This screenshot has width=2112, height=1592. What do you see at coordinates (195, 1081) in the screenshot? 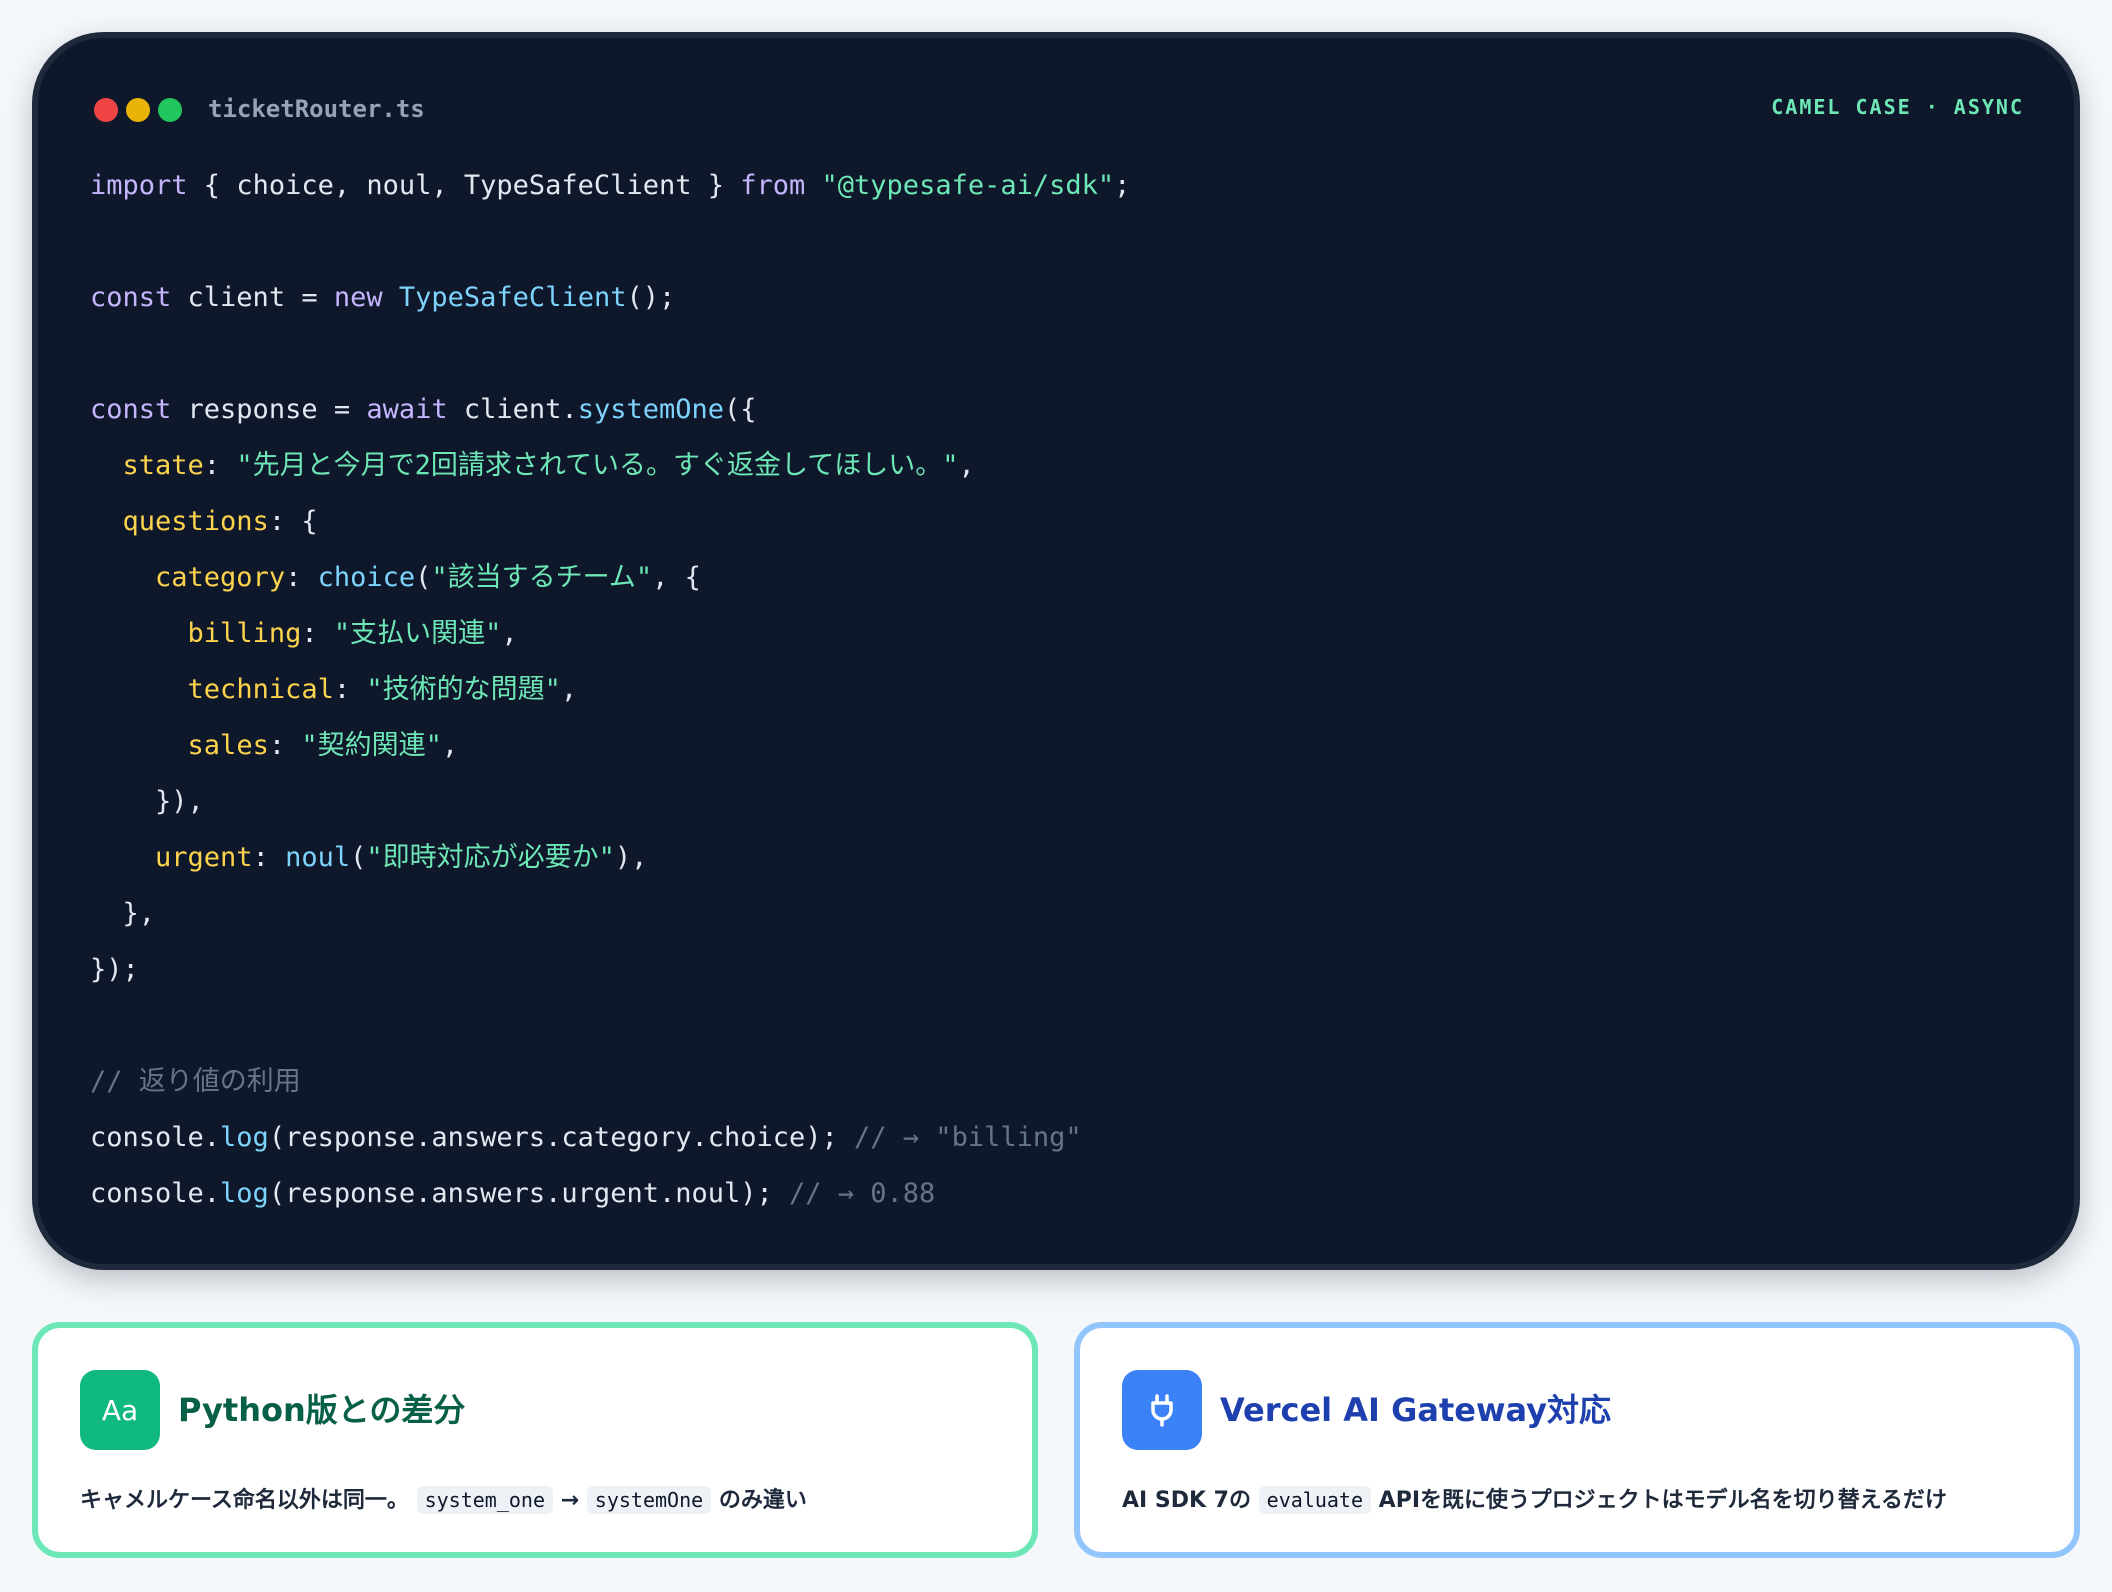
I see `comment: // 返り値の利用` at bounding box center [195, 1081].